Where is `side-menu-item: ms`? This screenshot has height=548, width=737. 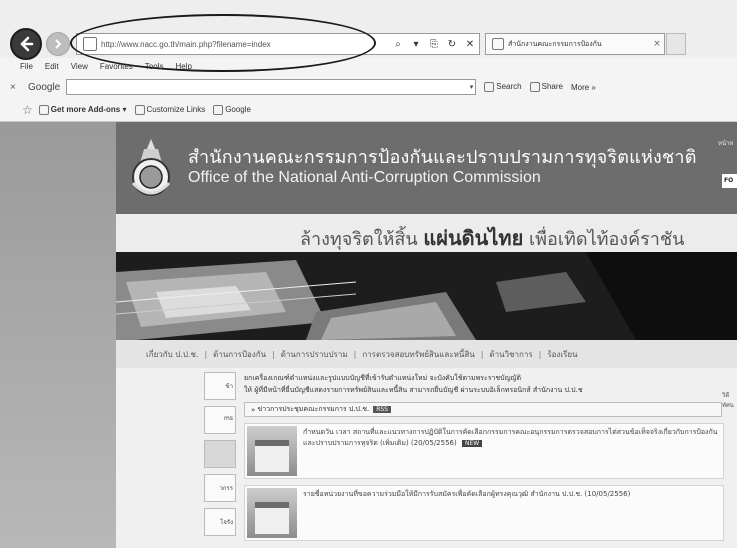 side-menu-item: ms is located at coordinates (220, 420).